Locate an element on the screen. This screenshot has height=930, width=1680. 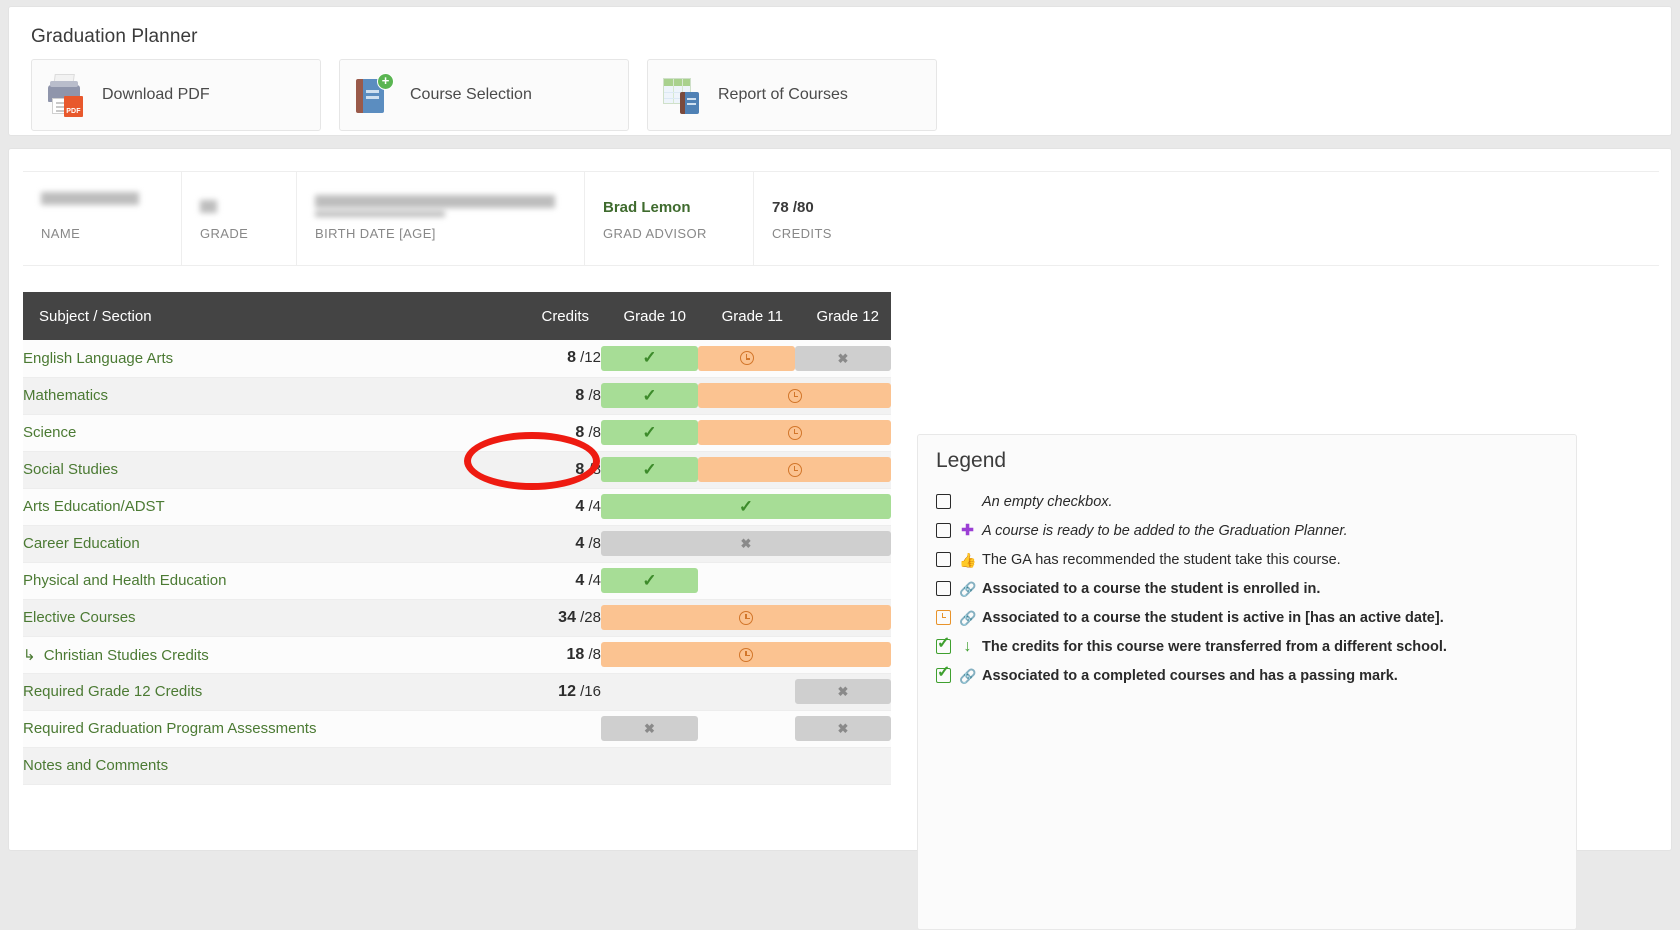
column-header-credits: Credits is located at coordinates (526, 316).